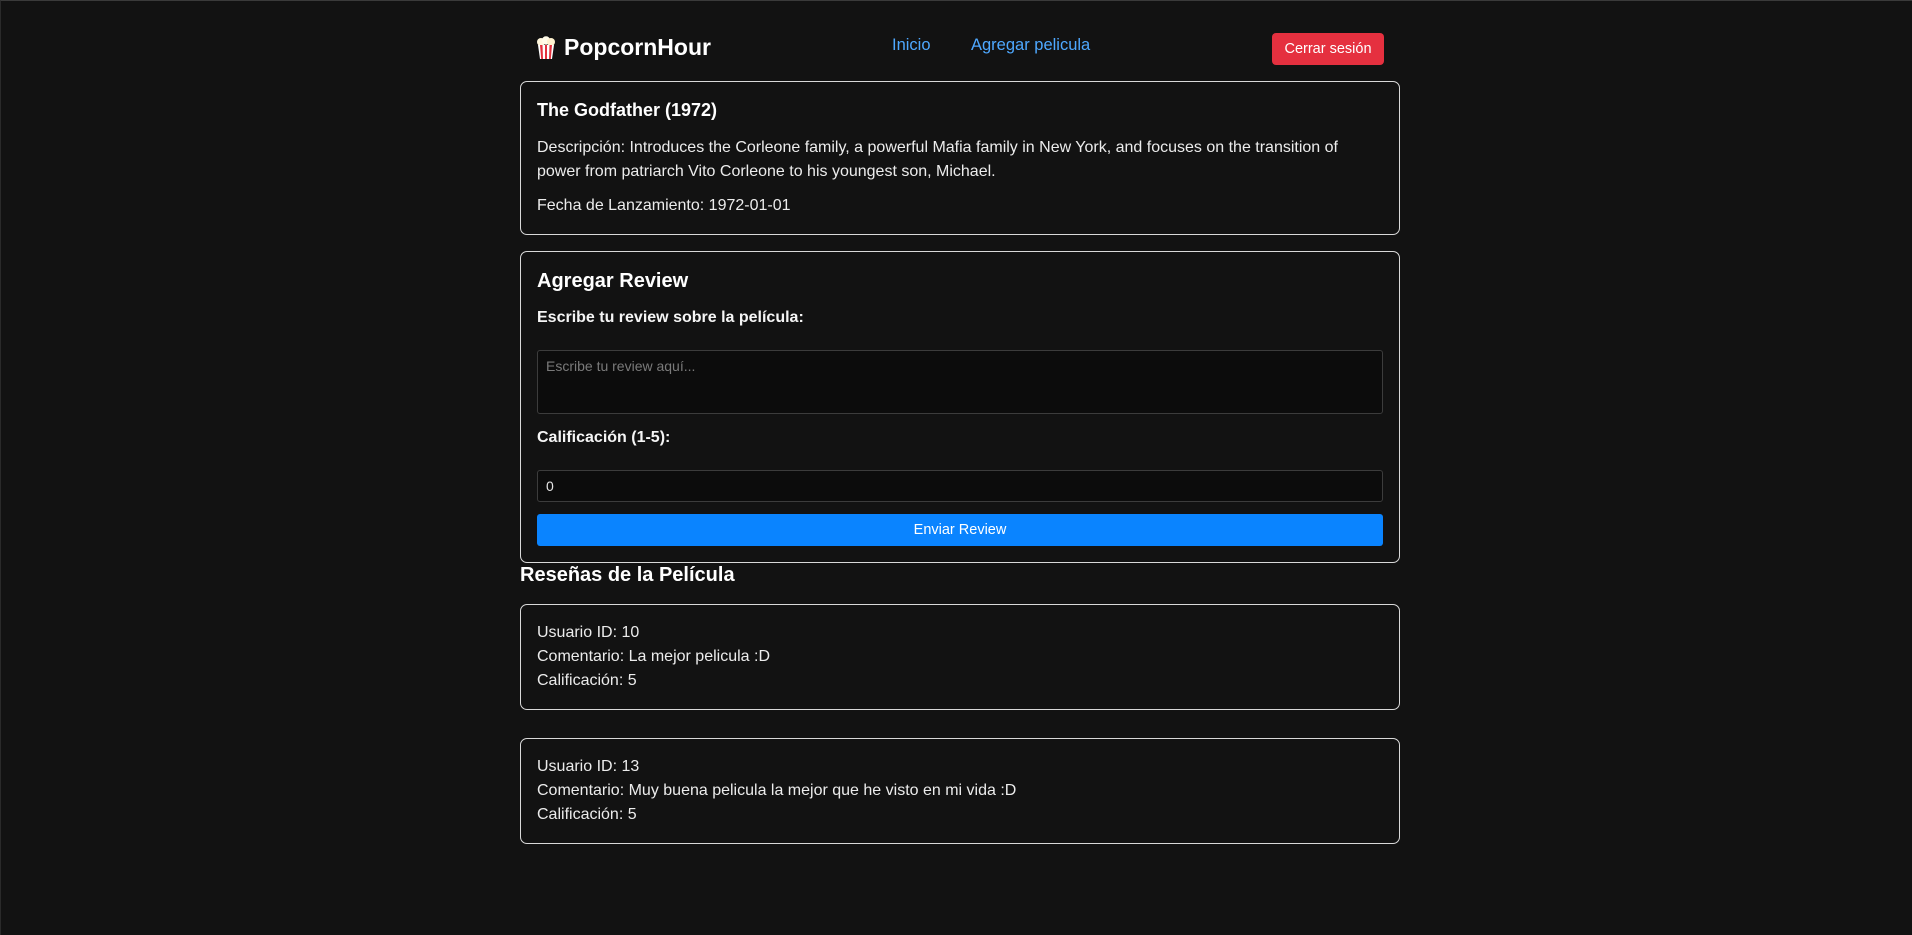 This screenshot has height=935, width=1912. What do you see at coordinates (637, 47) in the screenshot?
I see `brand-name: PopcornHour` at bounding box center [637, 47].